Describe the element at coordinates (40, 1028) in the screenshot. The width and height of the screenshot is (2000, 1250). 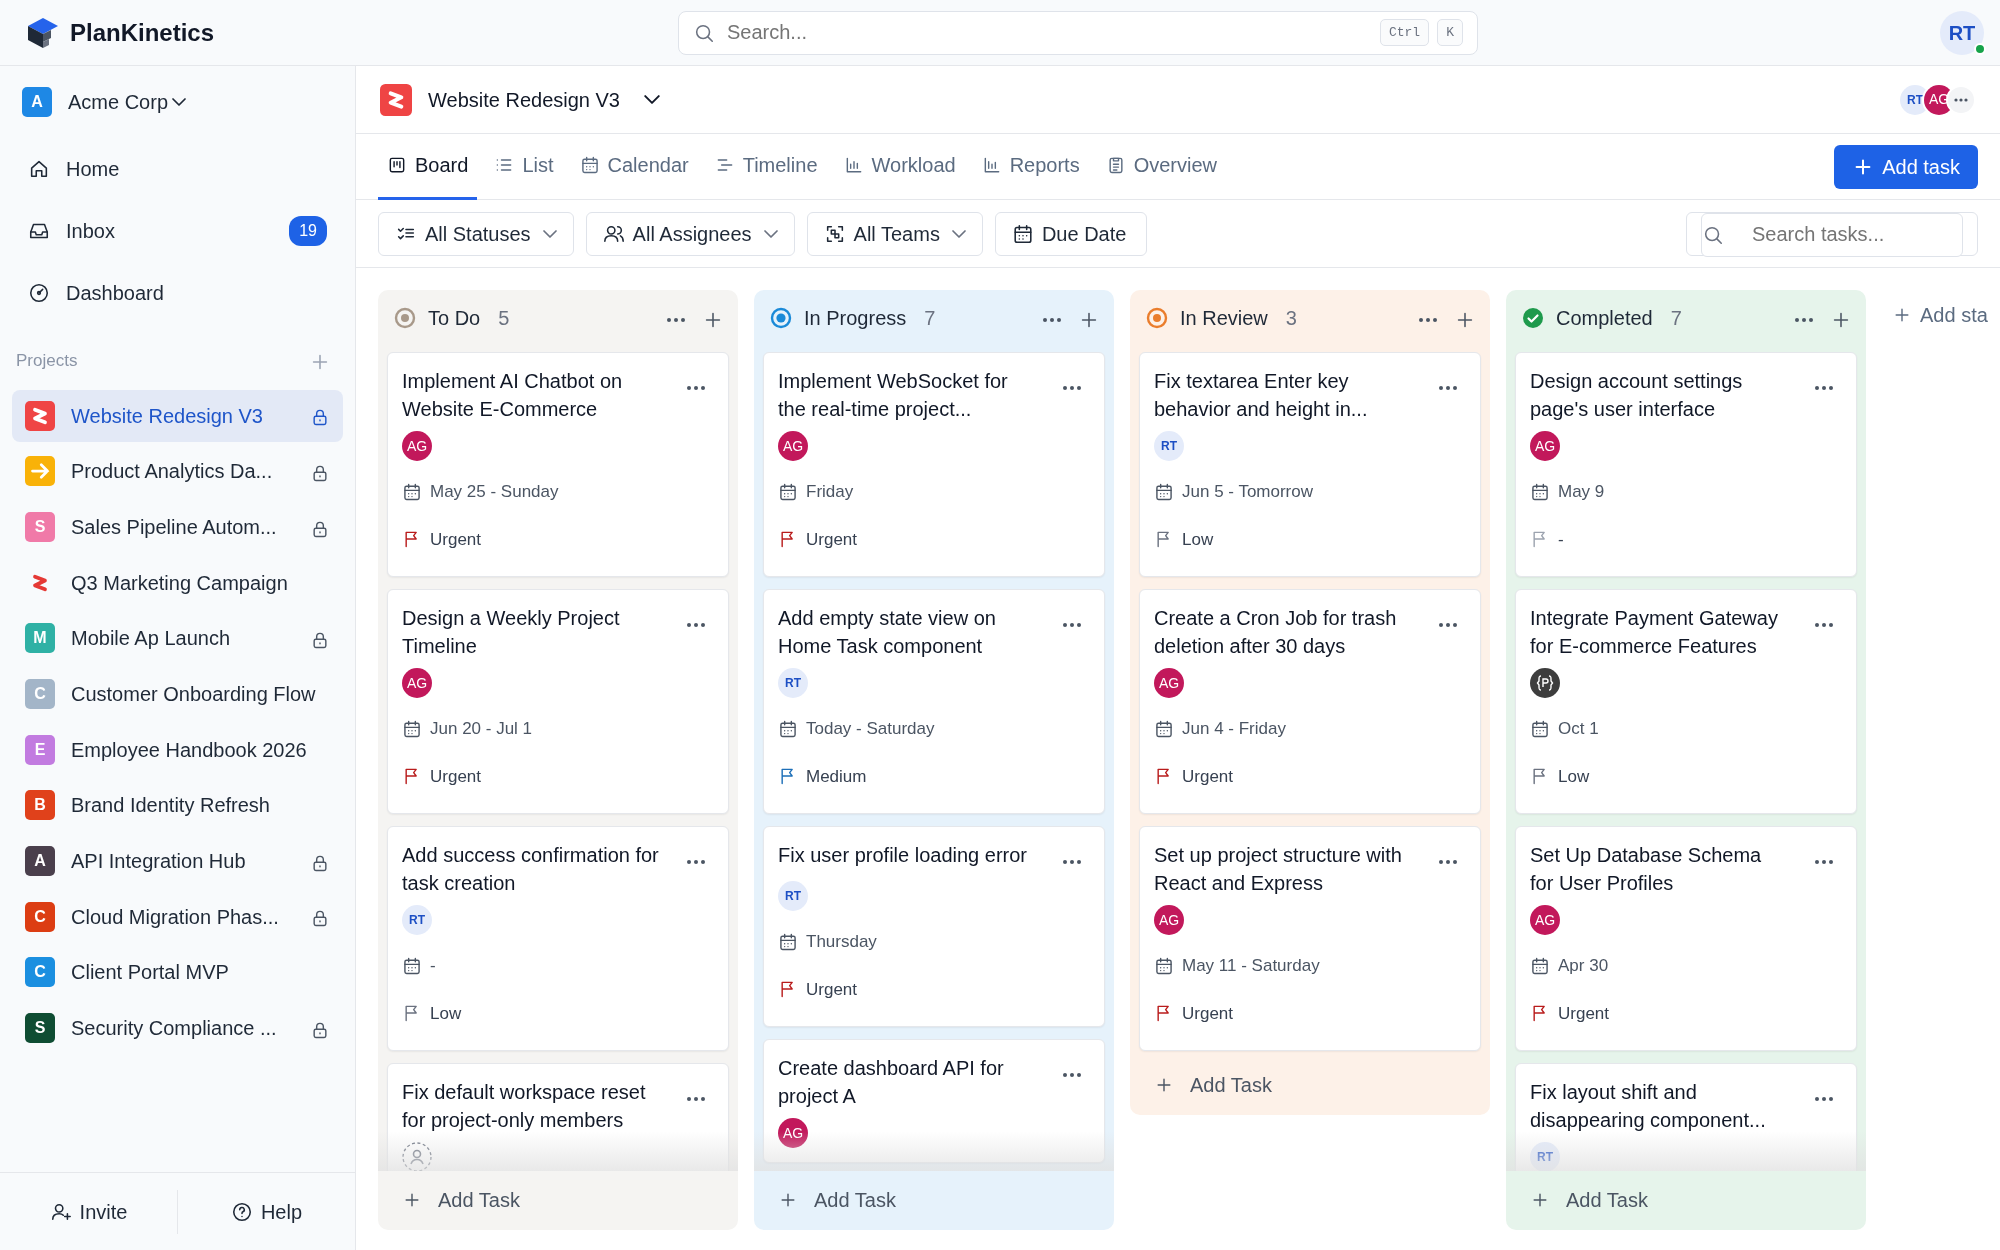
I see `project-icon: S` at that location.